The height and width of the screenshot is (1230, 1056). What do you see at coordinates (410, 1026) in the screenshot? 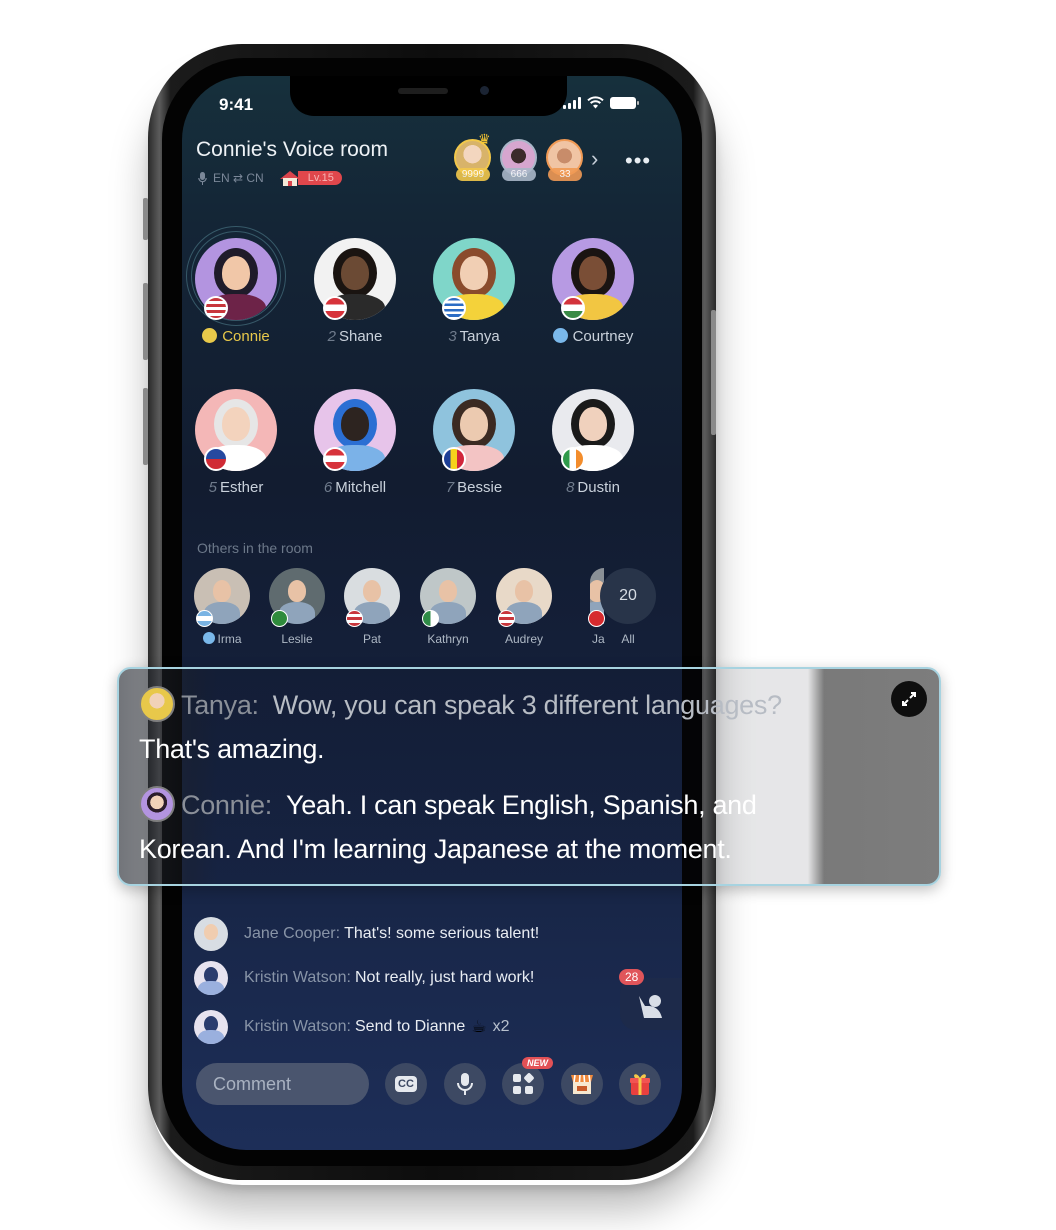
I see `chat-text: Send to Dianne` at bounding box center [410, 1026].